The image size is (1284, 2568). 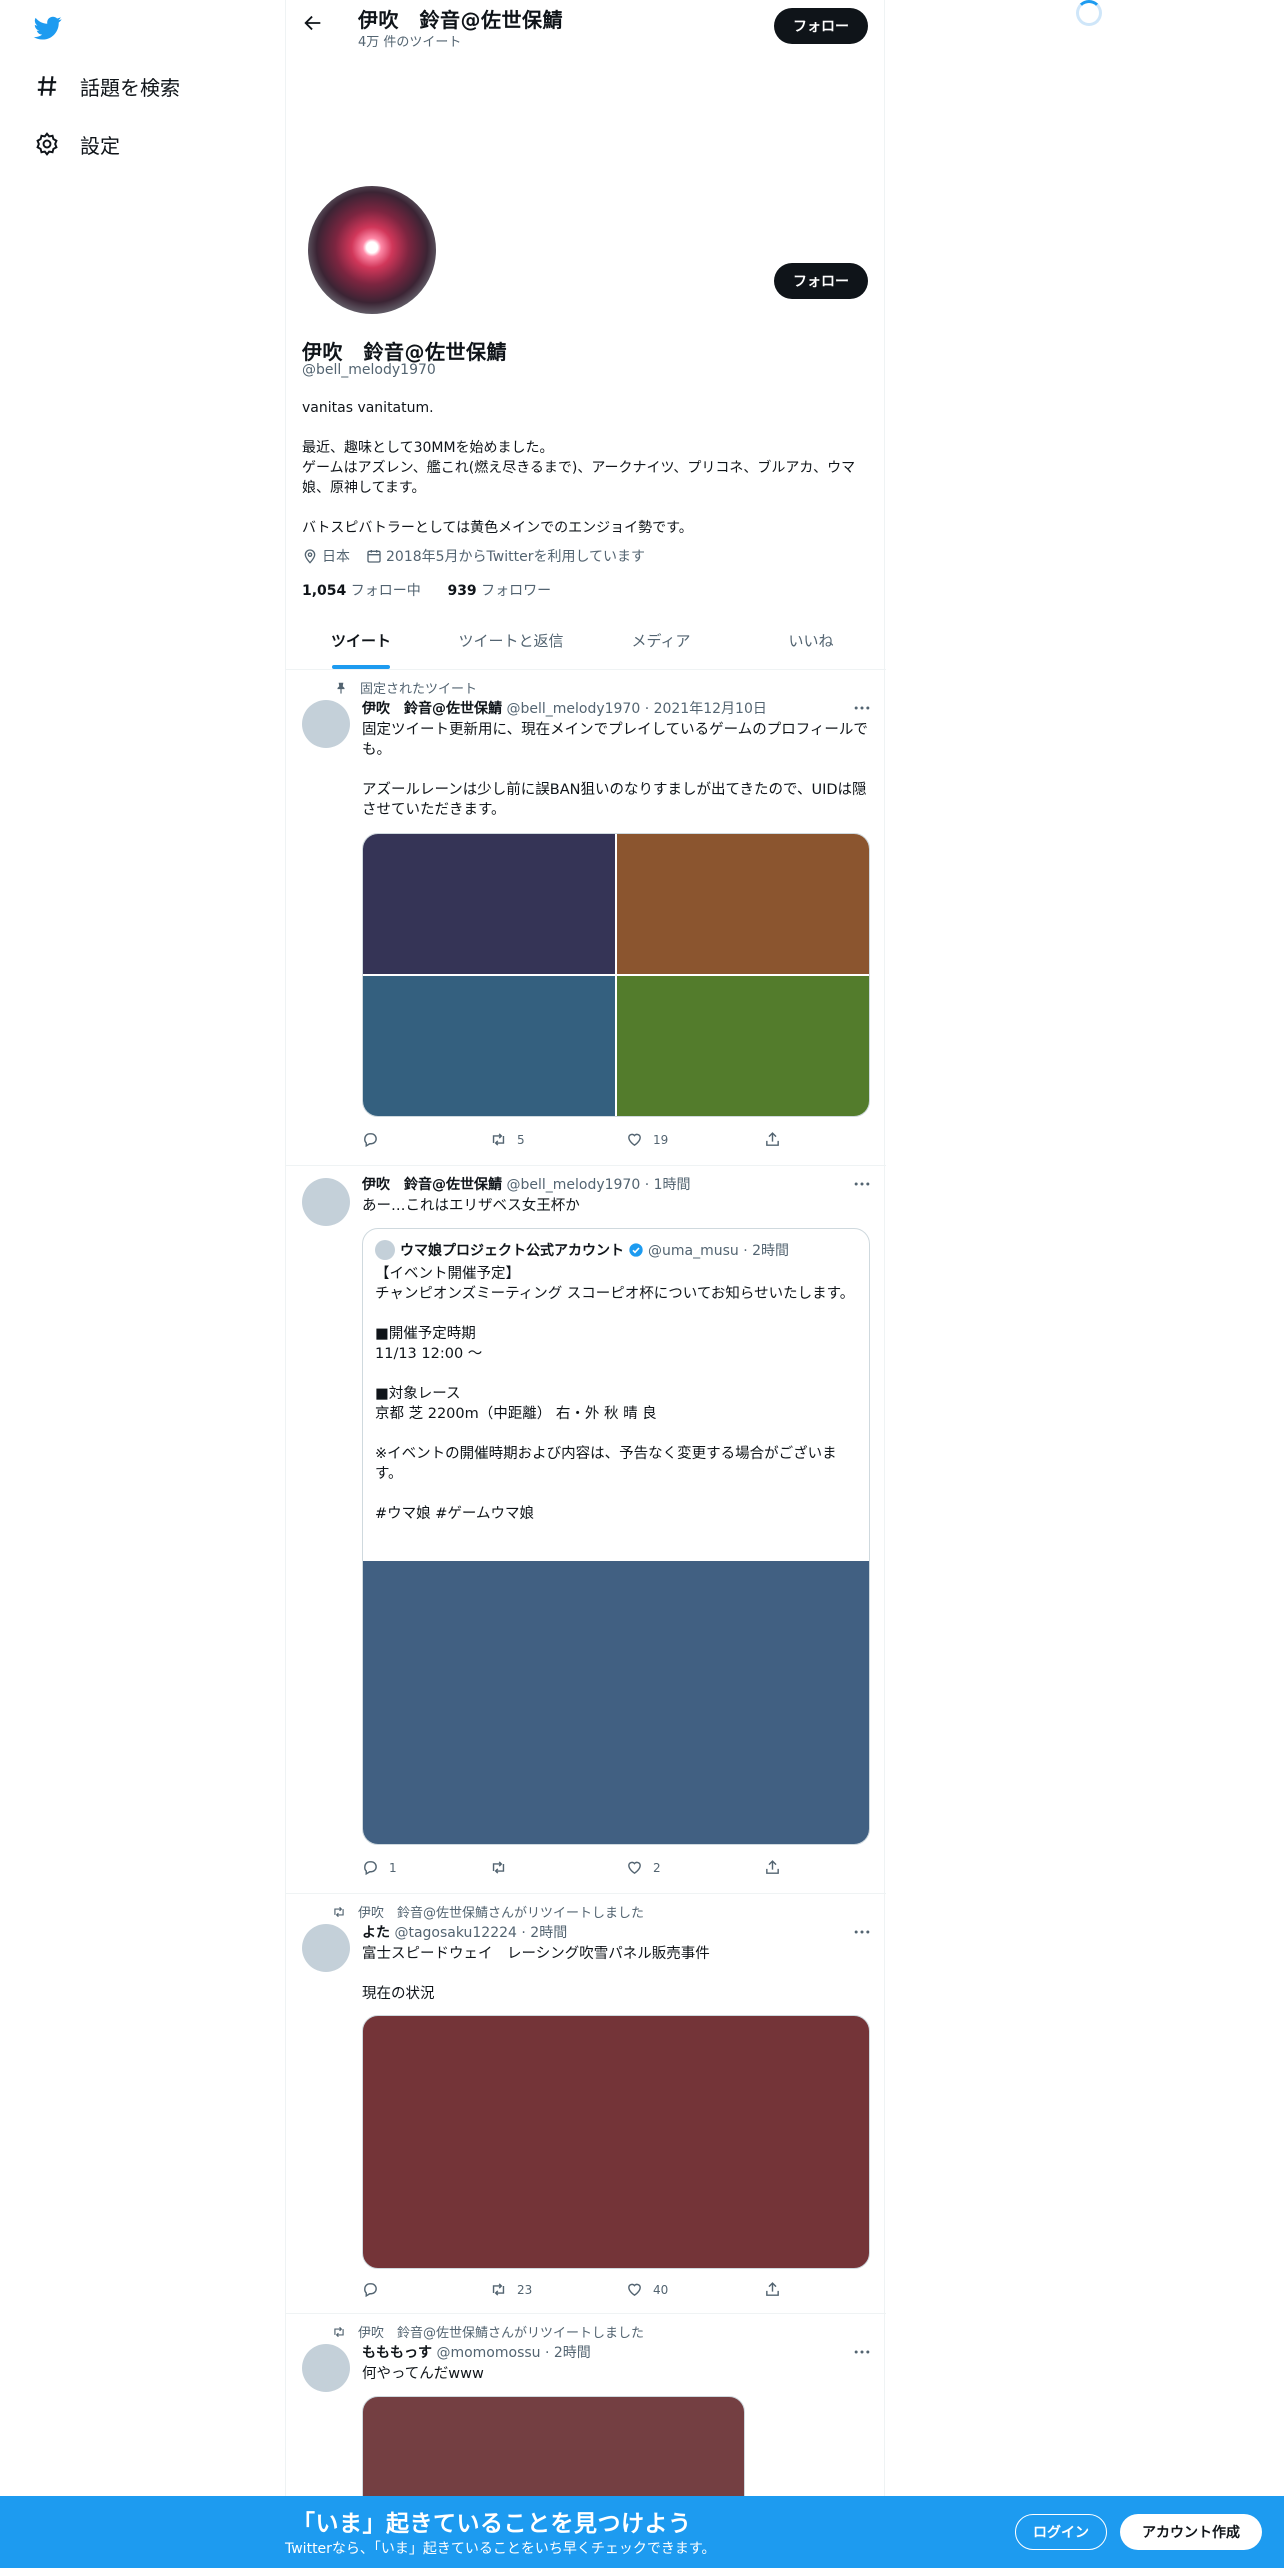 I want to click on like-button: 2, so click(x=643, y=1867).